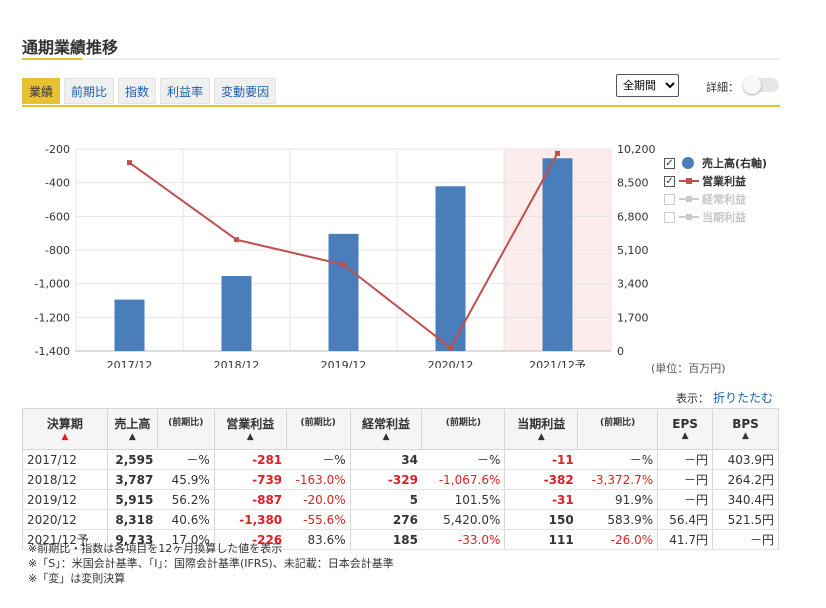  Describe the element at coordinates (688, 368) in the screenshot. I see `unit-label: (単位：百万円)` at that location.